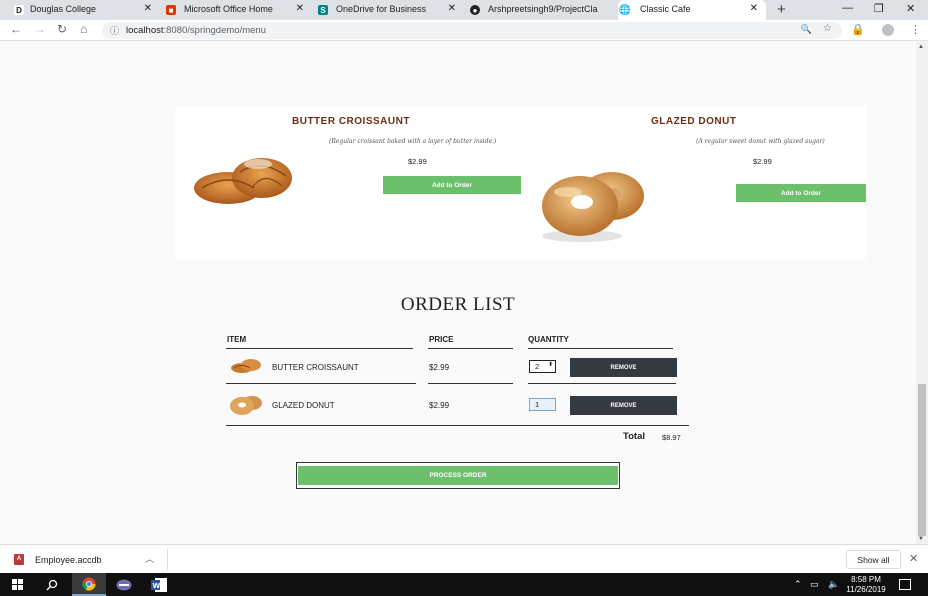  Describe the element at coordinates (228, 9) in the screenshot. I see `tab-title: Microsoft Office Home` at that location.